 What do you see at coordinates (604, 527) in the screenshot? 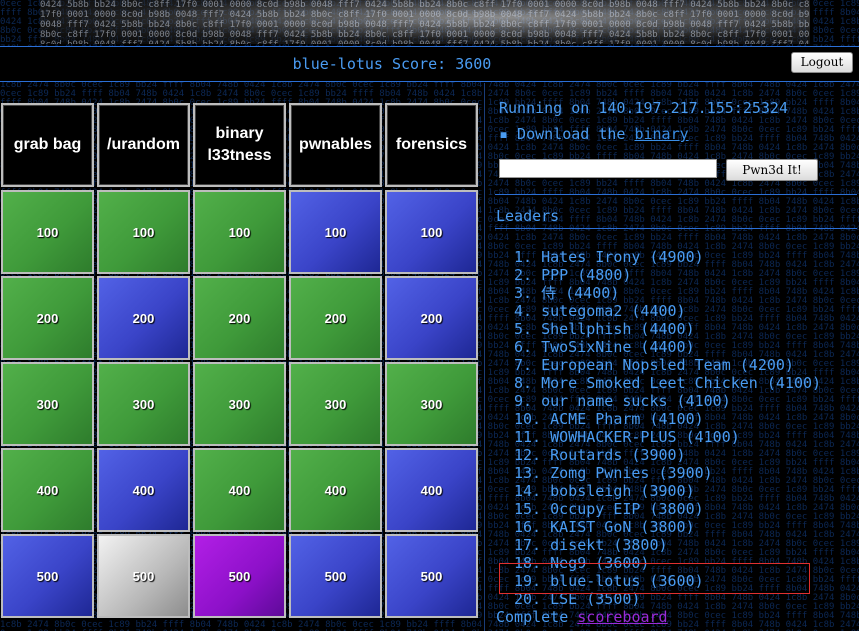
I see `leader-entry: 16. KAIST GoN (3800)` at bounding box center [604, 527].